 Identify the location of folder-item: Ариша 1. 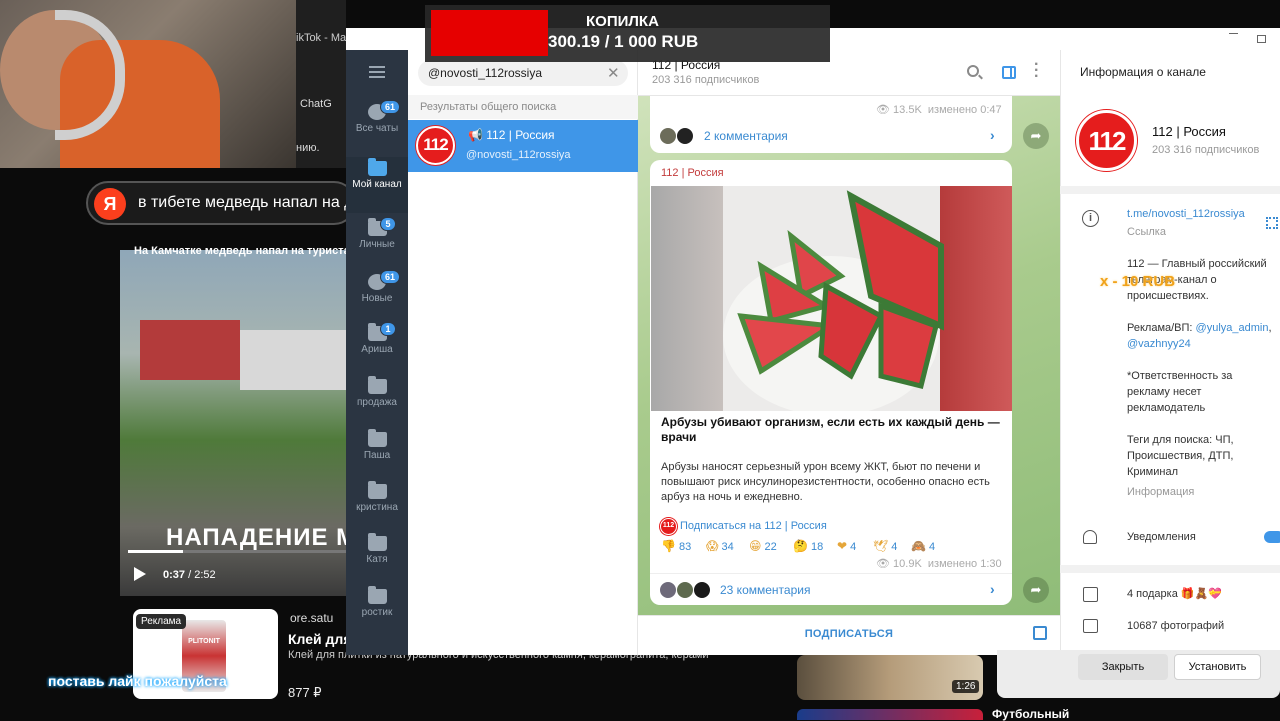
(377, 346).